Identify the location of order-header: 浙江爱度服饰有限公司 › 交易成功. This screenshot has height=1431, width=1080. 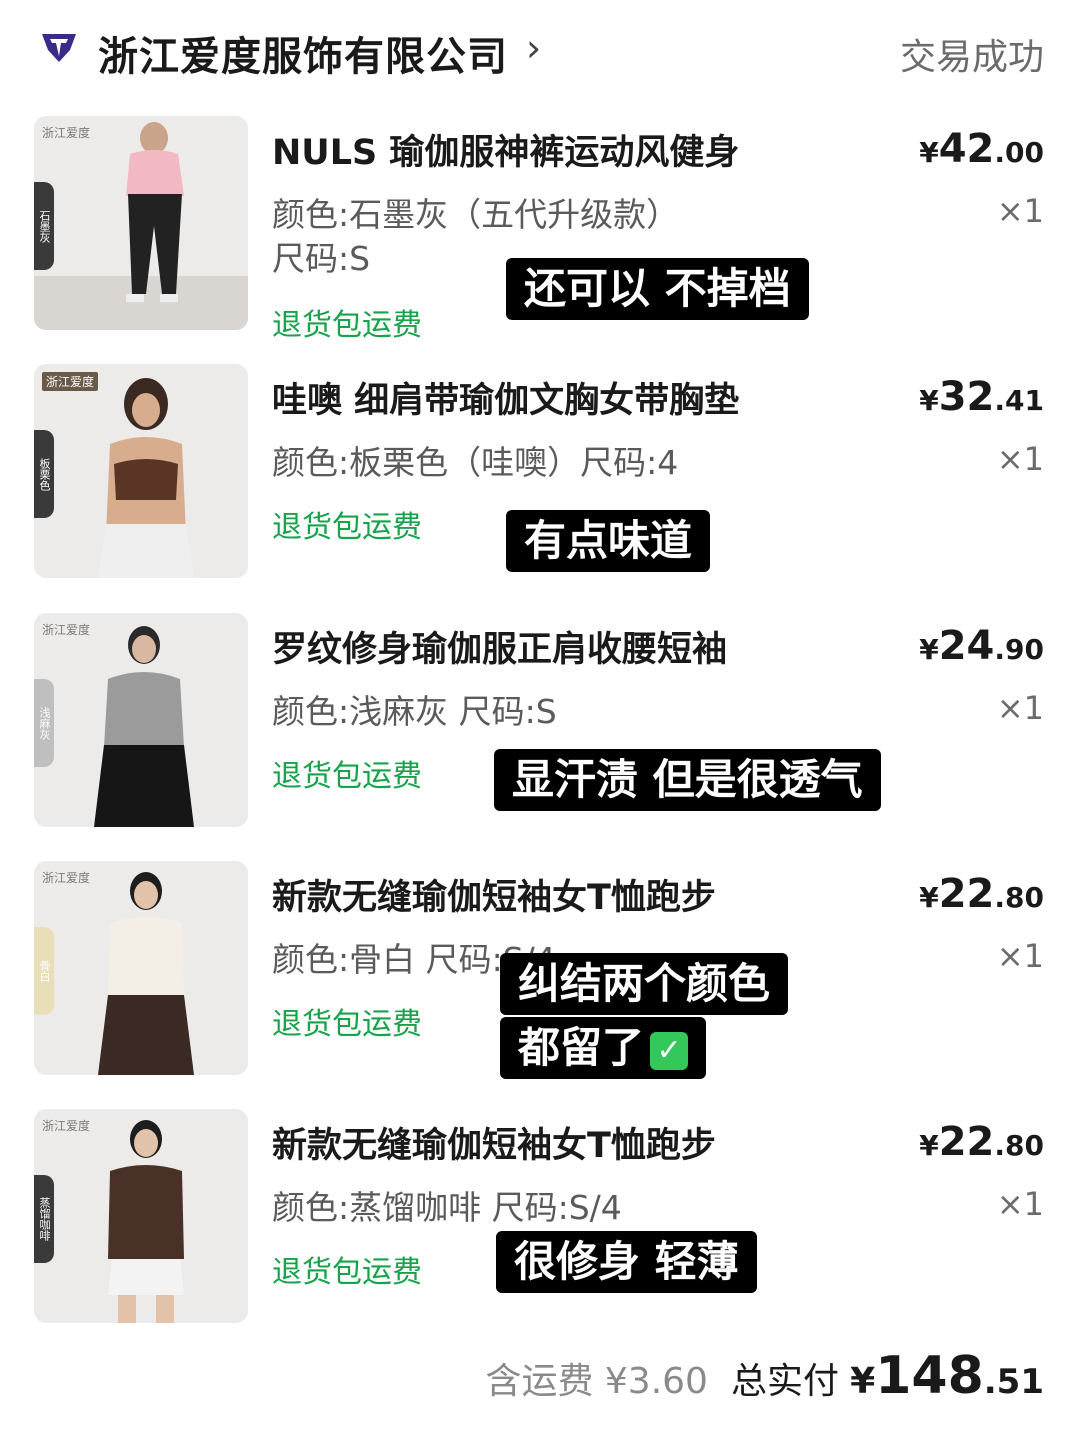
(540, 50).